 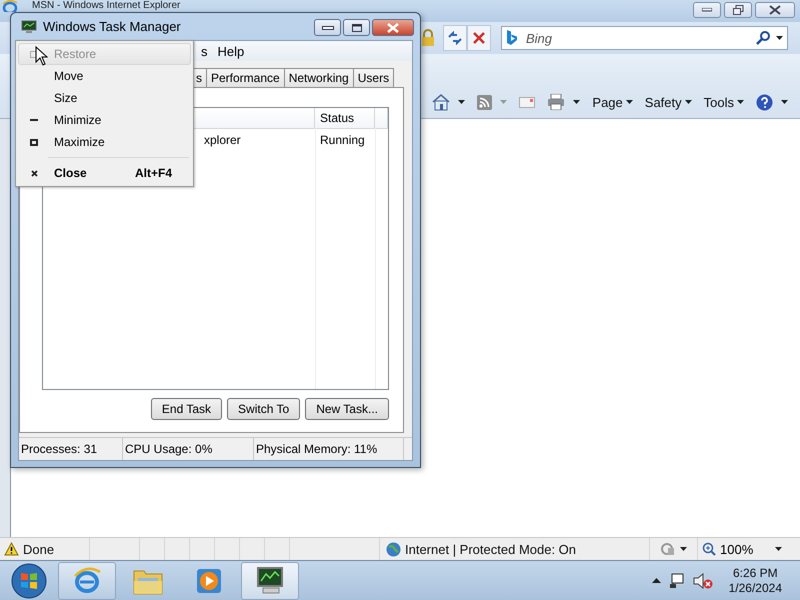 I want to click on tab: Networking, so click(x=319, y=77).